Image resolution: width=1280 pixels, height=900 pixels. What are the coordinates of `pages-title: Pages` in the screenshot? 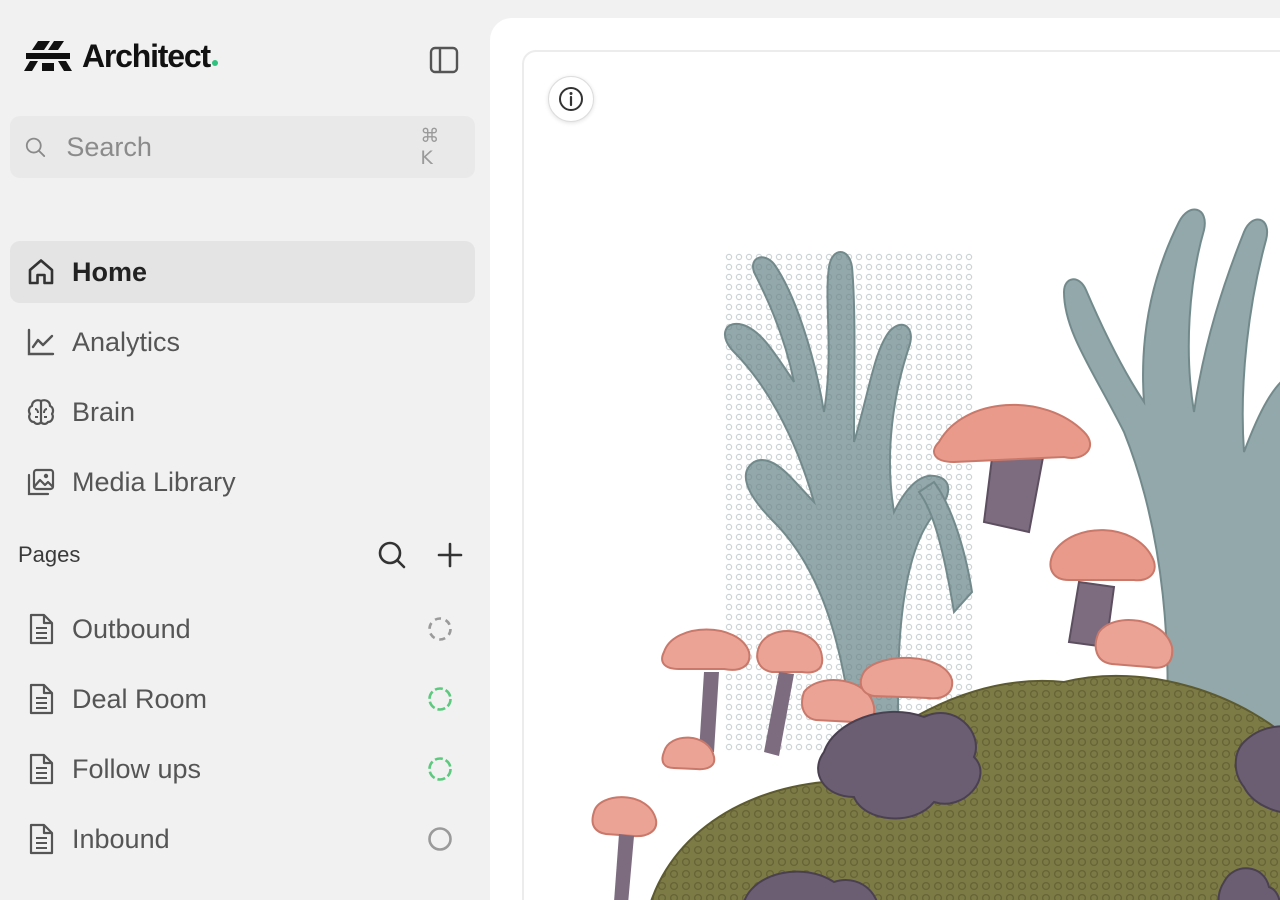 It's located at (49, 554).